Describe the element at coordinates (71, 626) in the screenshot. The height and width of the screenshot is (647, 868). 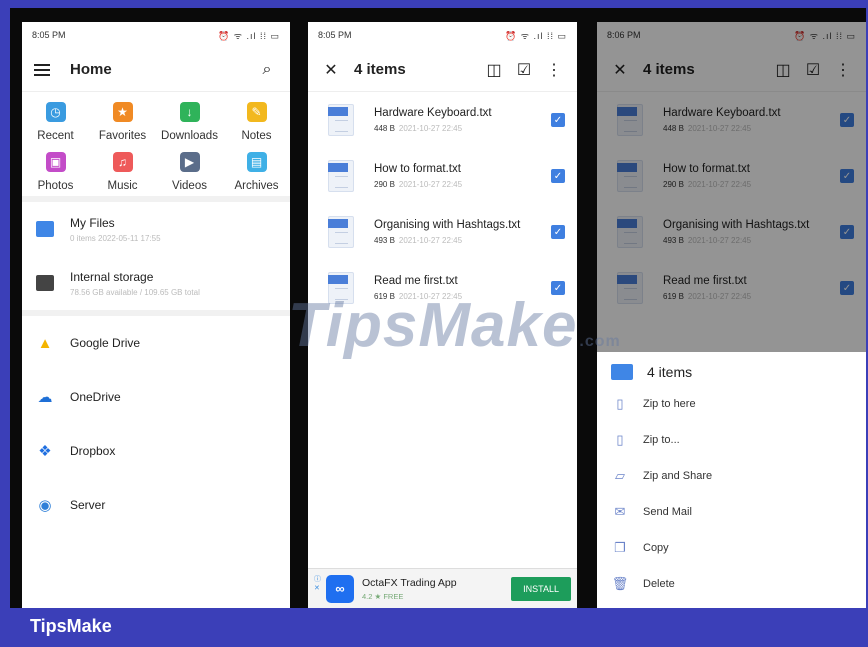
I see `brand-label: TipsMake` at that location.